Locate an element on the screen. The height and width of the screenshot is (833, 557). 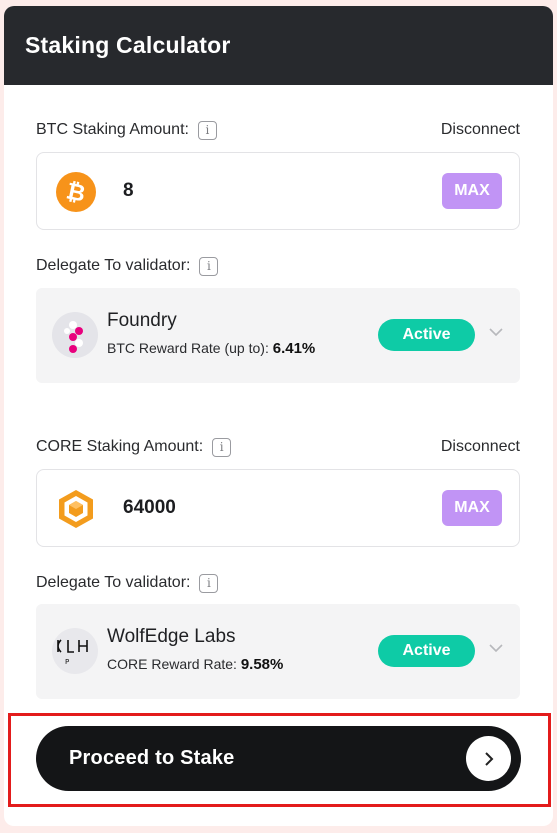
btc-disconnect-link: Disconnect is located at coordinates (480, 130).